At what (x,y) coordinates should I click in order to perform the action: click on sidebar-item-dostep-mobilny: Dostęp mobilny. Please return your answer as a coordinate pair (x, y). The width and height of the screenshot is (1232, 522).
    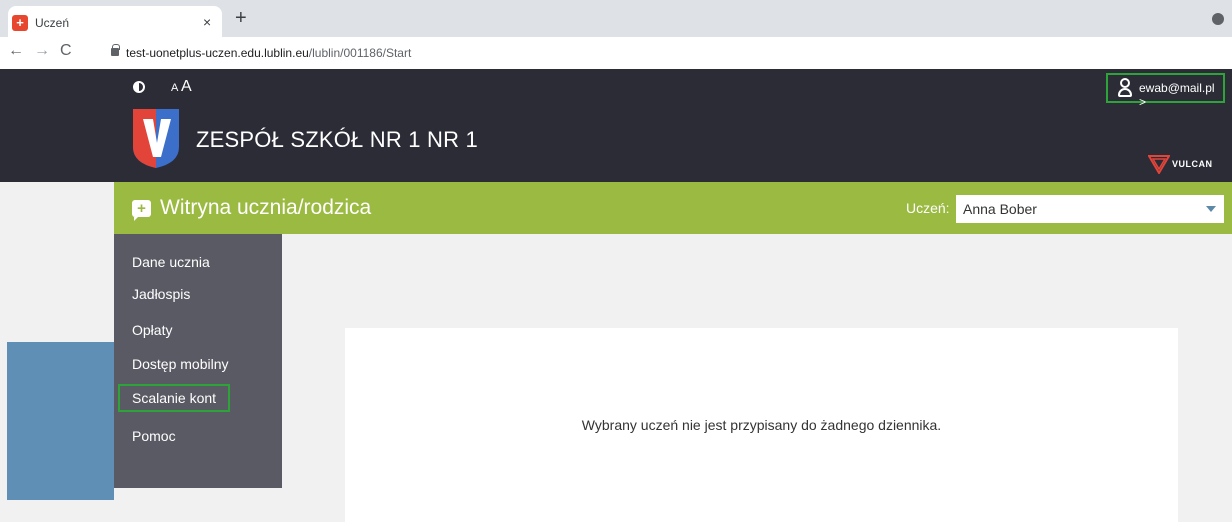
    Looking at the image, I should click on (180, 364).